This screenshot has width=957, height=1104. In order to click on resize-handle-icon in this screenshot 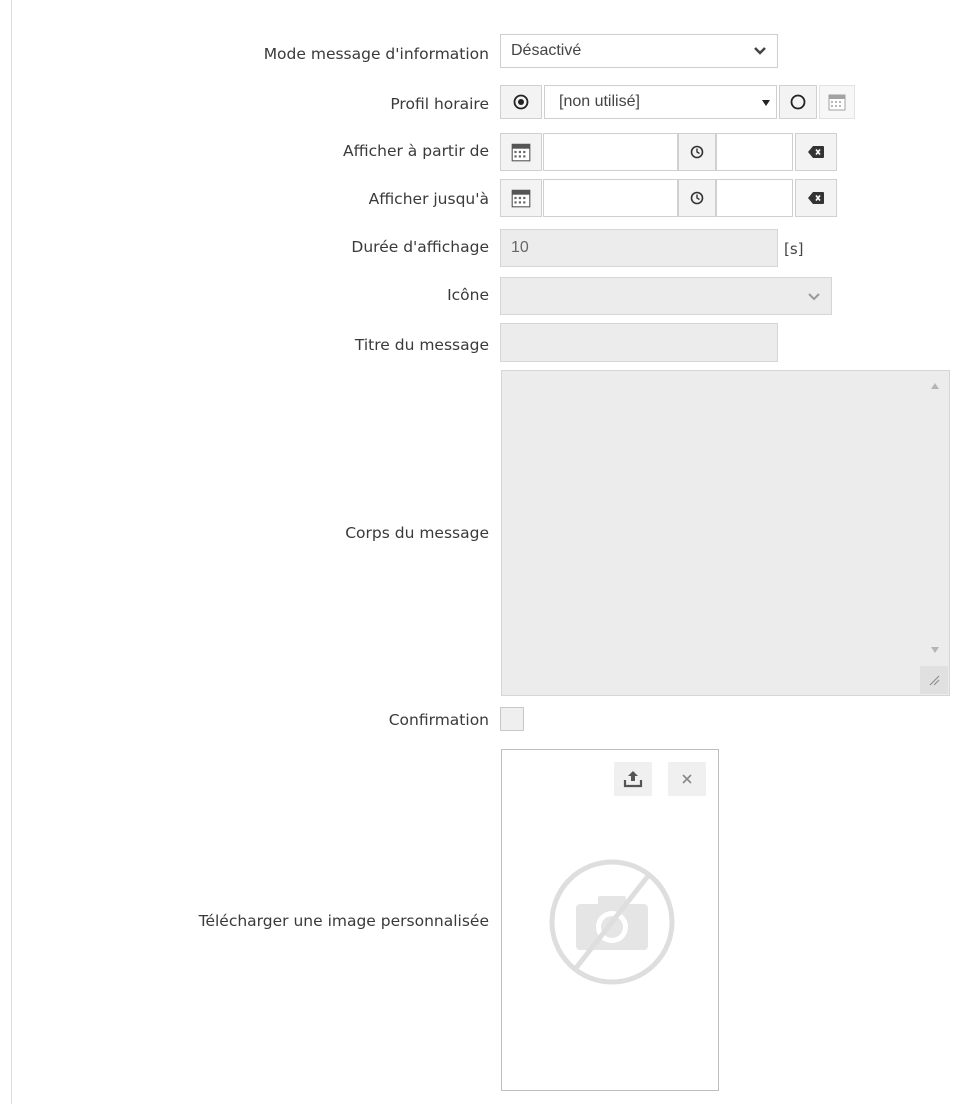, I will do `click(934, 680)`.